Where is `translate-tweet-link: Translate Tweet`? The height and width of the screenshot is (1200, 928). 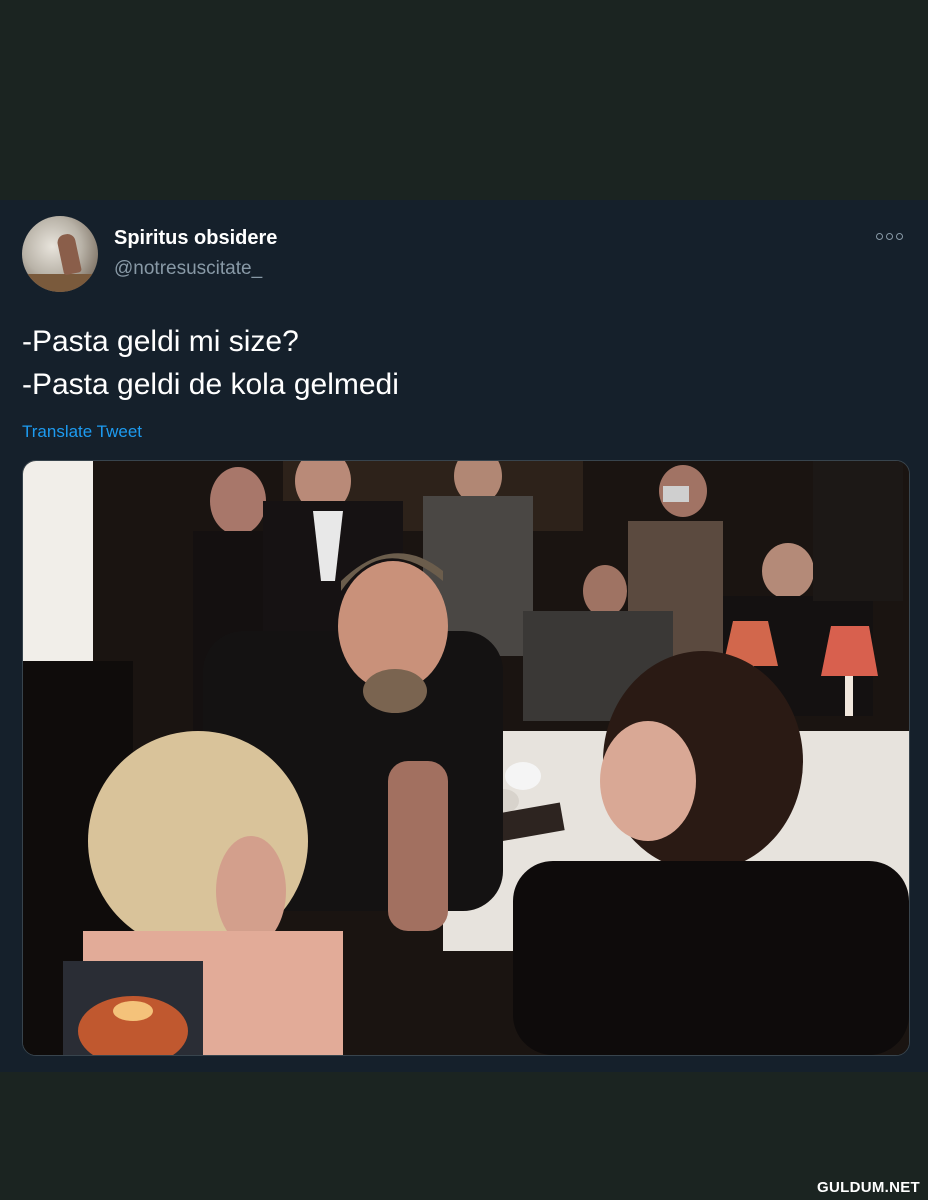 translate-tweet-link: Translate Tweet is located at coordinates (82, 432).